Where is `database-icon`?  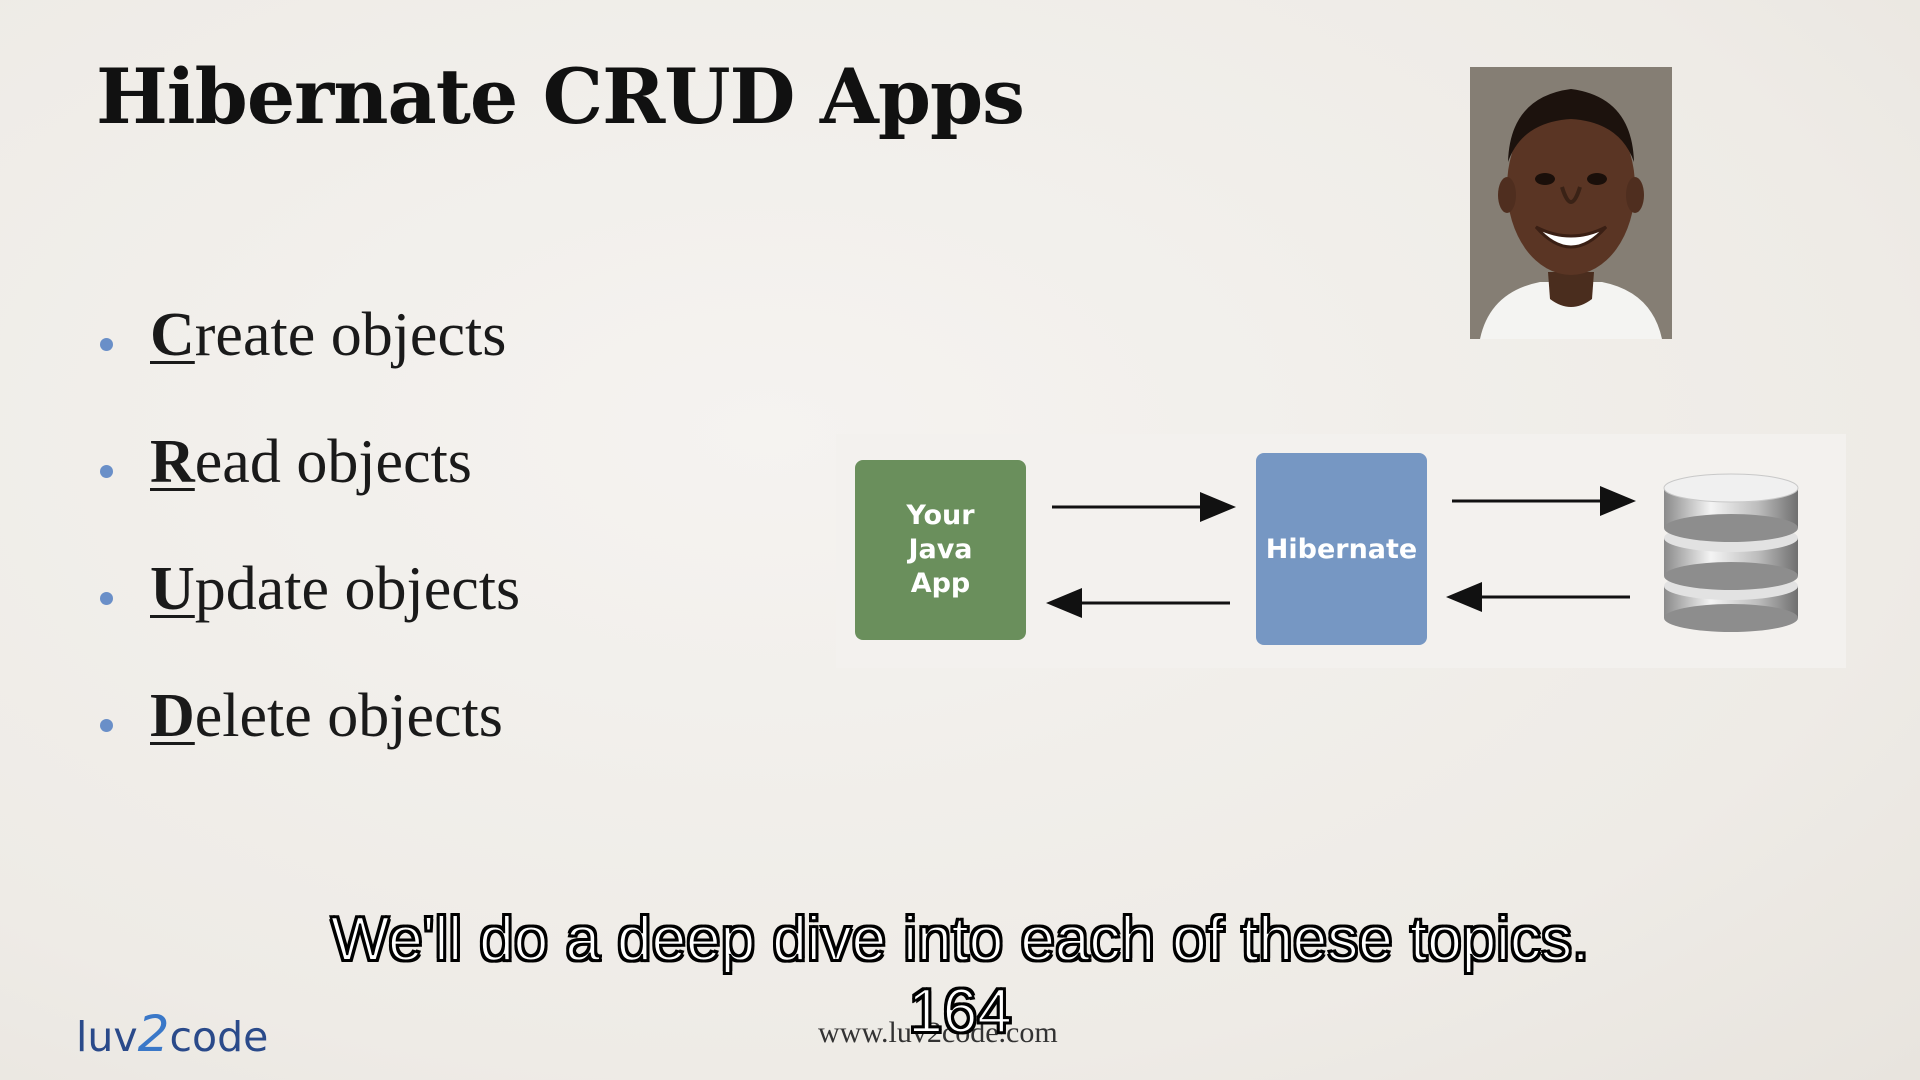
database-icon is located at coordinates (1731, 552).